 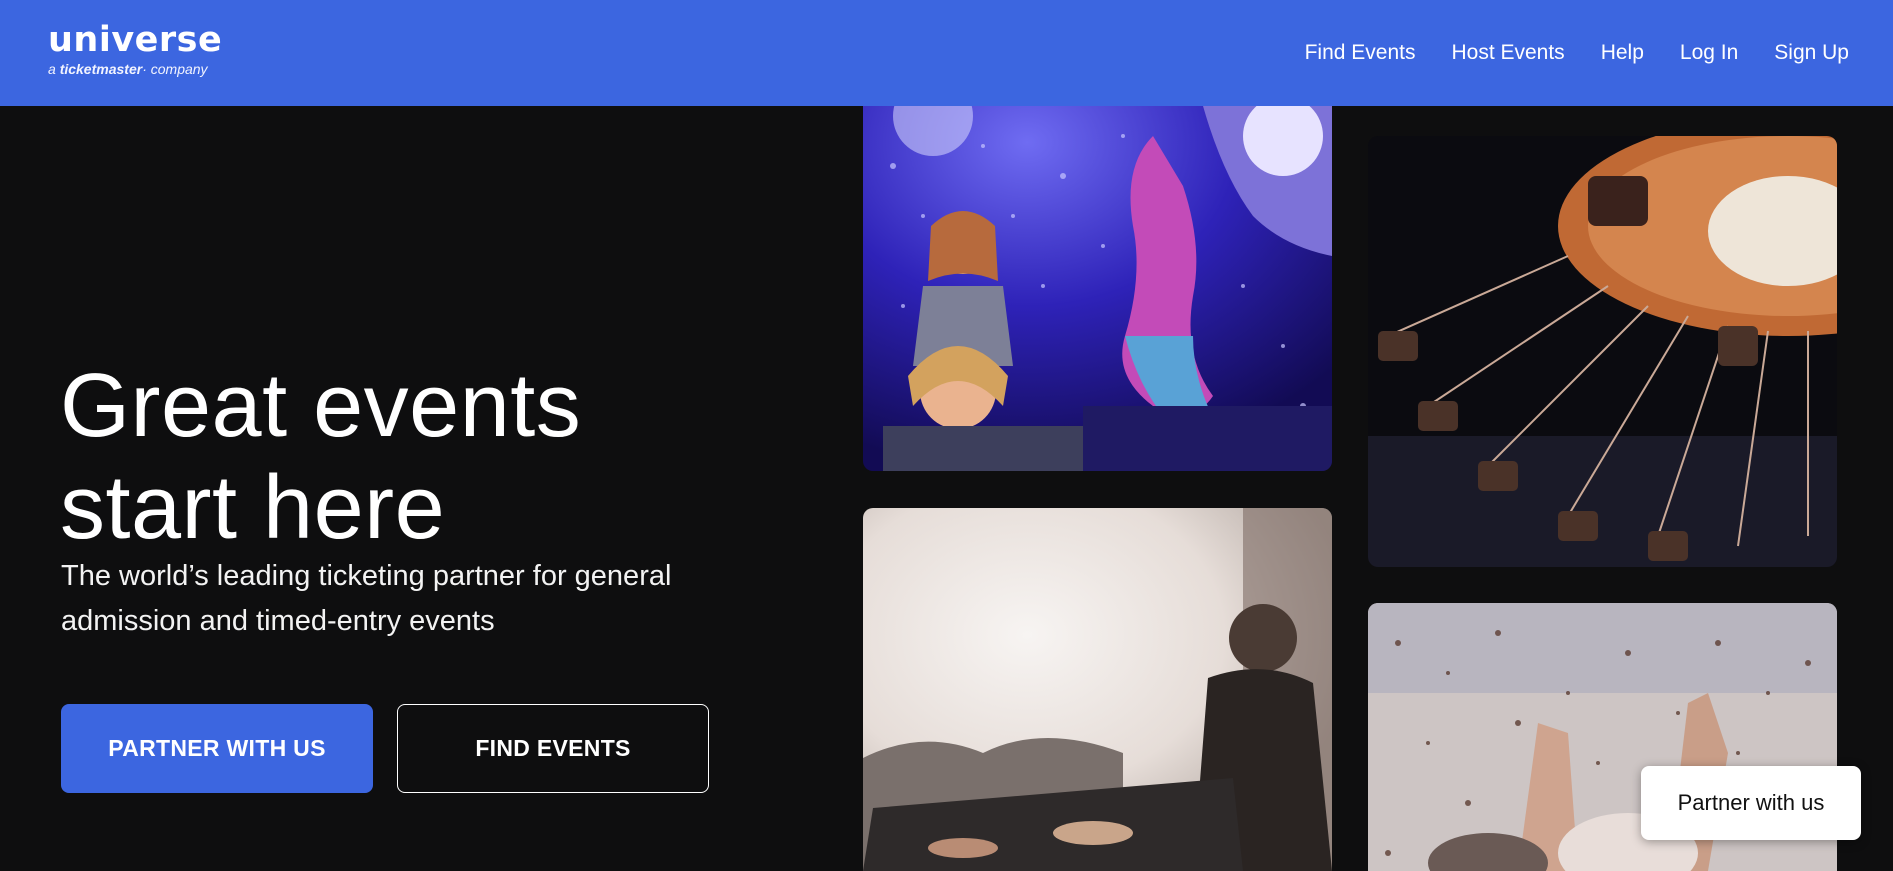 I want to click on nav-host-events: Host Events, so click(x=1507, y=53).